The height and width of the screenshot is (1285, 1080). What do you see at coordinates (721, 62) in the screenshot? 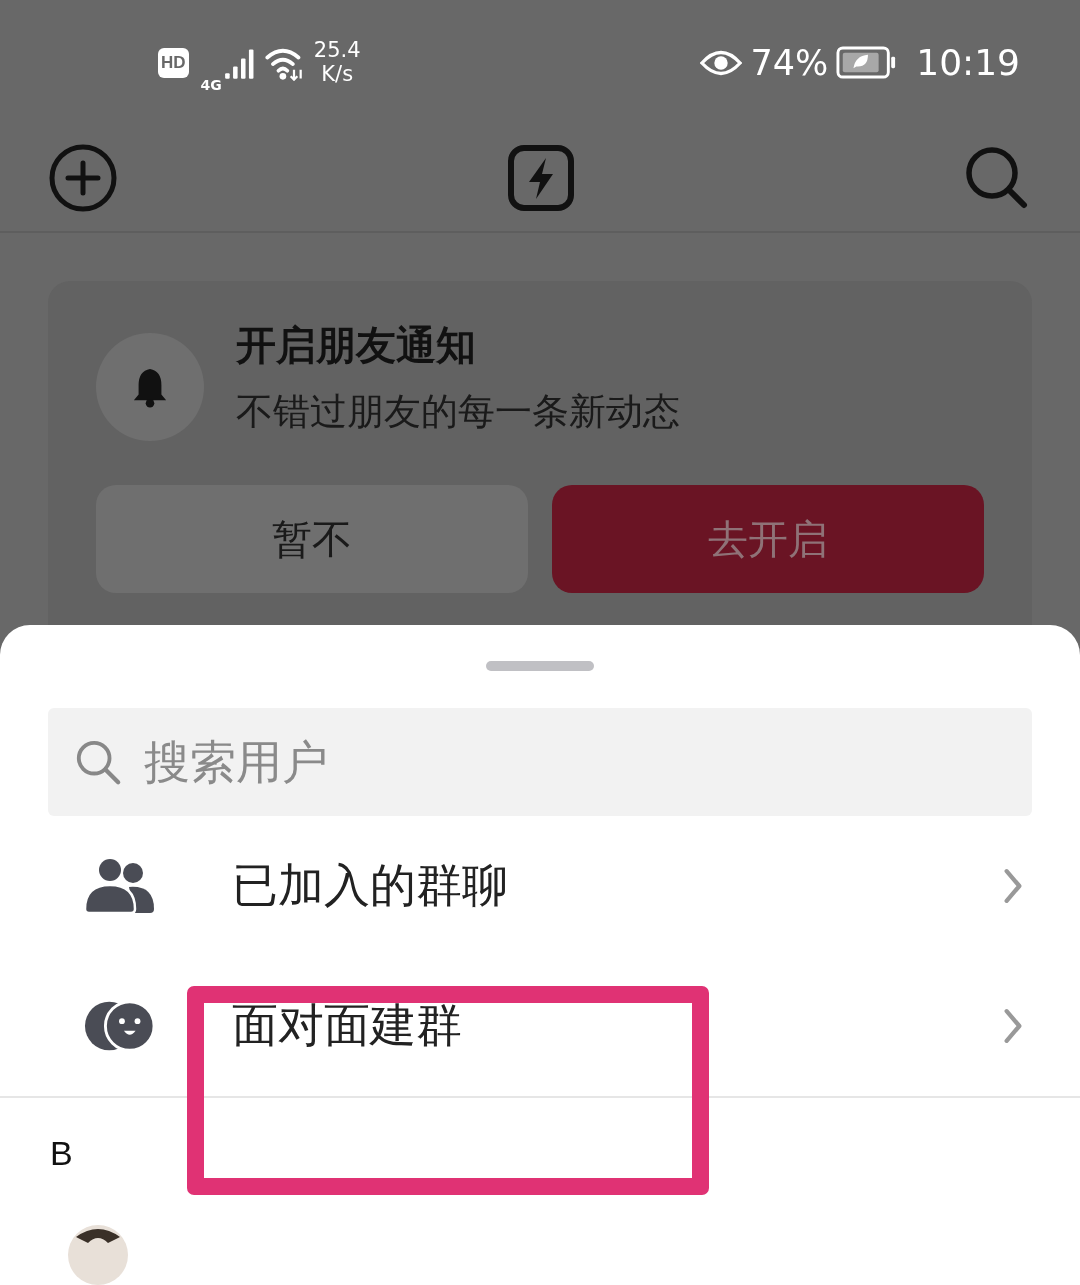
I see `eye-icon` at bounding box center [721, 62].